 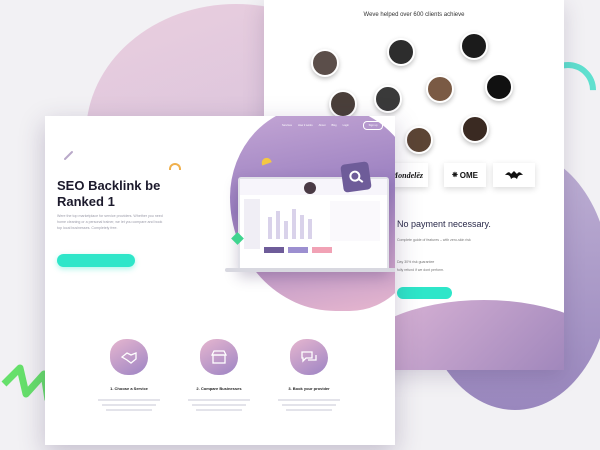 I want to click on search-tile, so click(x=356, y=177).